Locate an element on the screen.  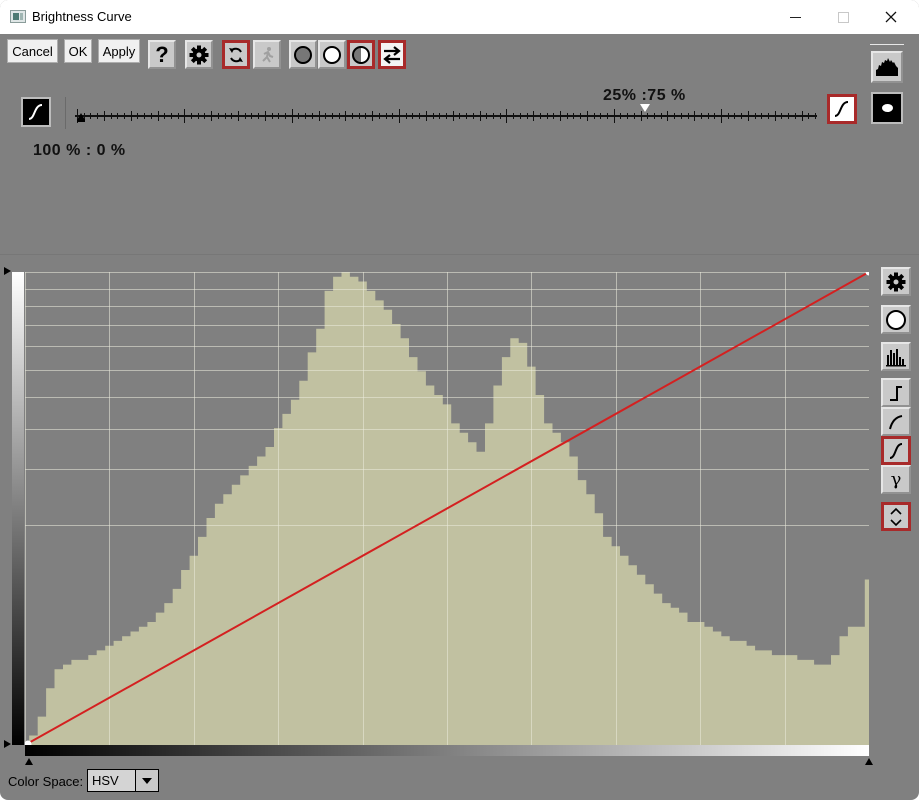
log-curve-icon is located at coordinates (896, 421).